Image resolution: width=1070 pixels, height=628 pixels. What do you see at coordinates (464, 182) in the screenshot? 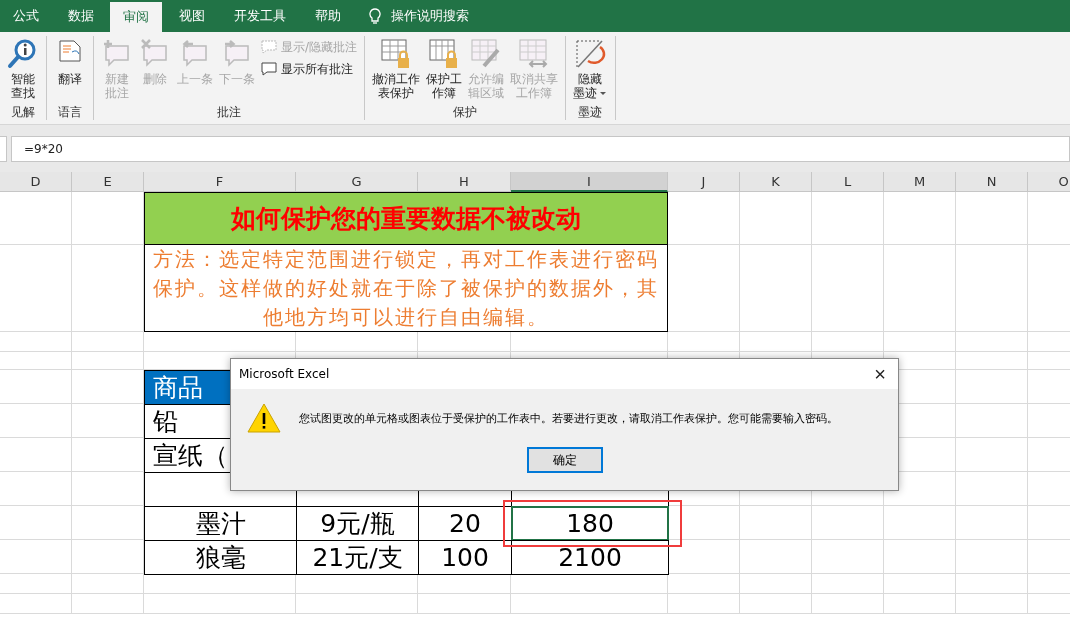
I see `column-header: H` at bounding box center [464, 182].